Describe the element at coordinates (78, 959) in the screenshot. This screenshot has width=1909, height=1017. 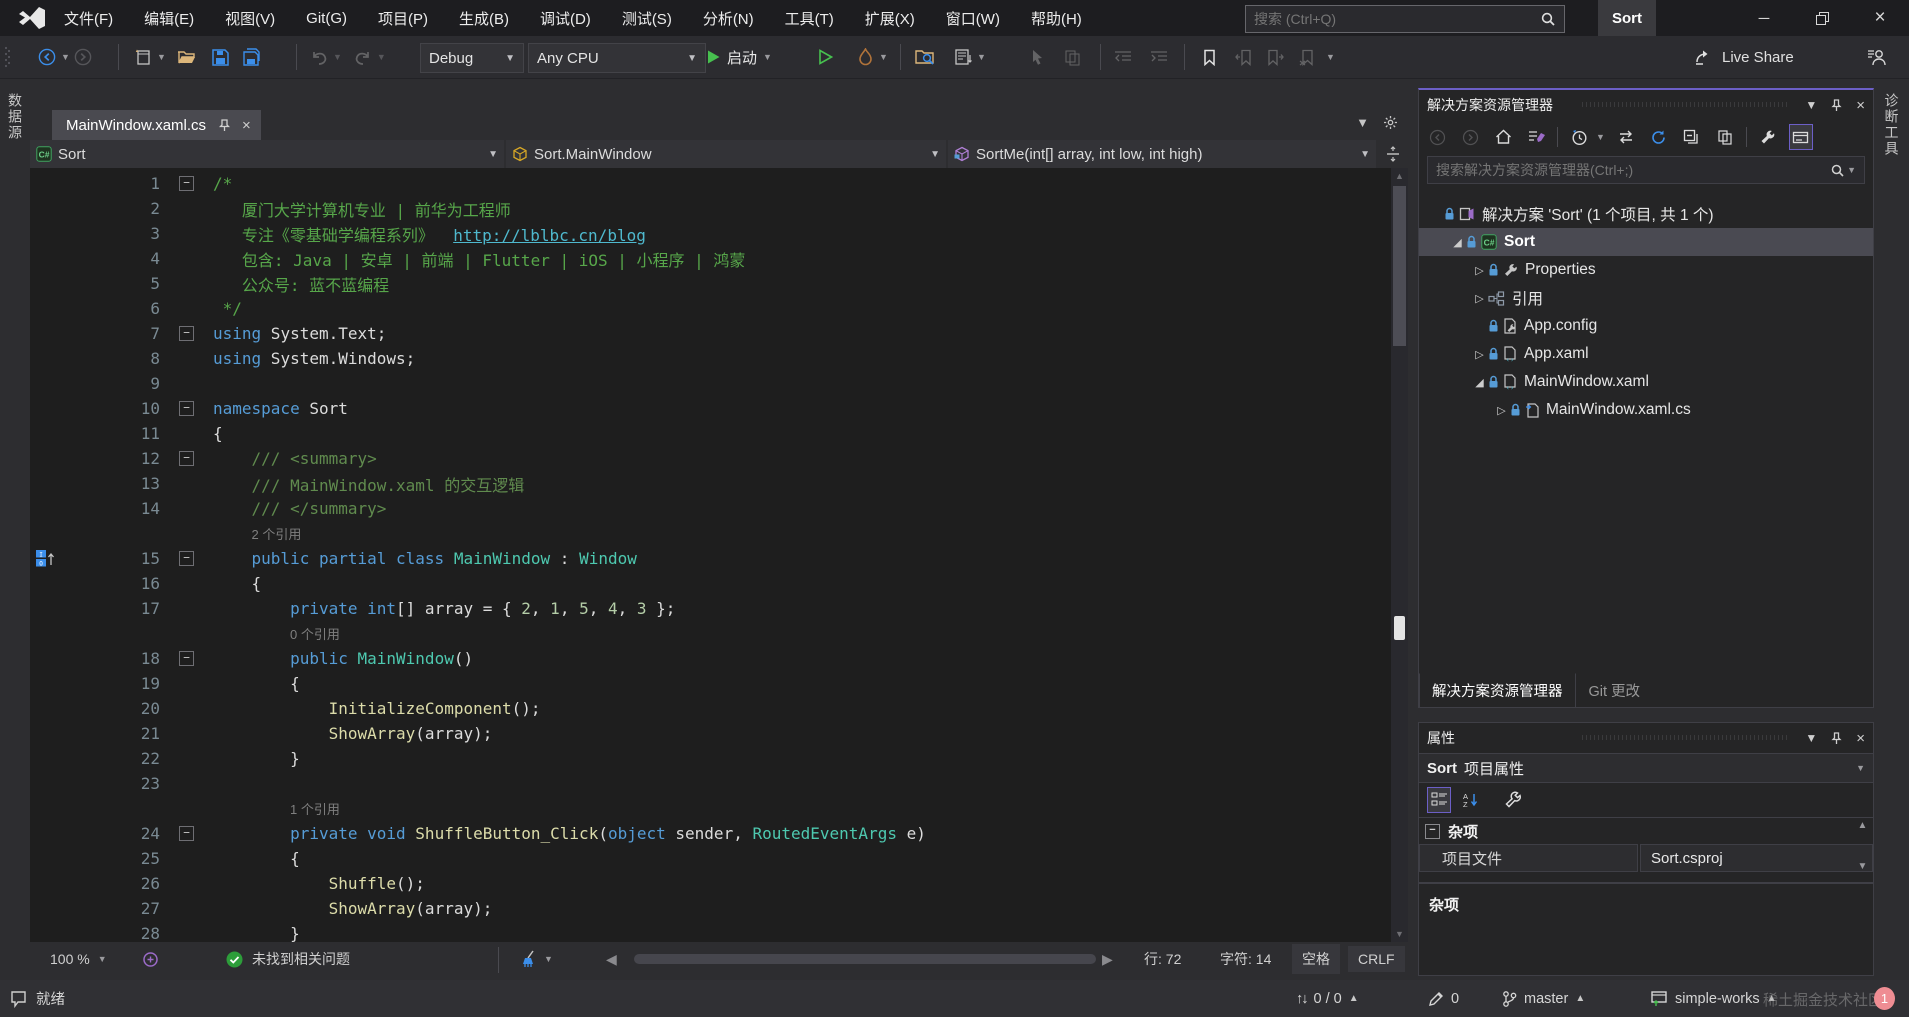
I see `zoom-combo: 100 % ▼` at that location.